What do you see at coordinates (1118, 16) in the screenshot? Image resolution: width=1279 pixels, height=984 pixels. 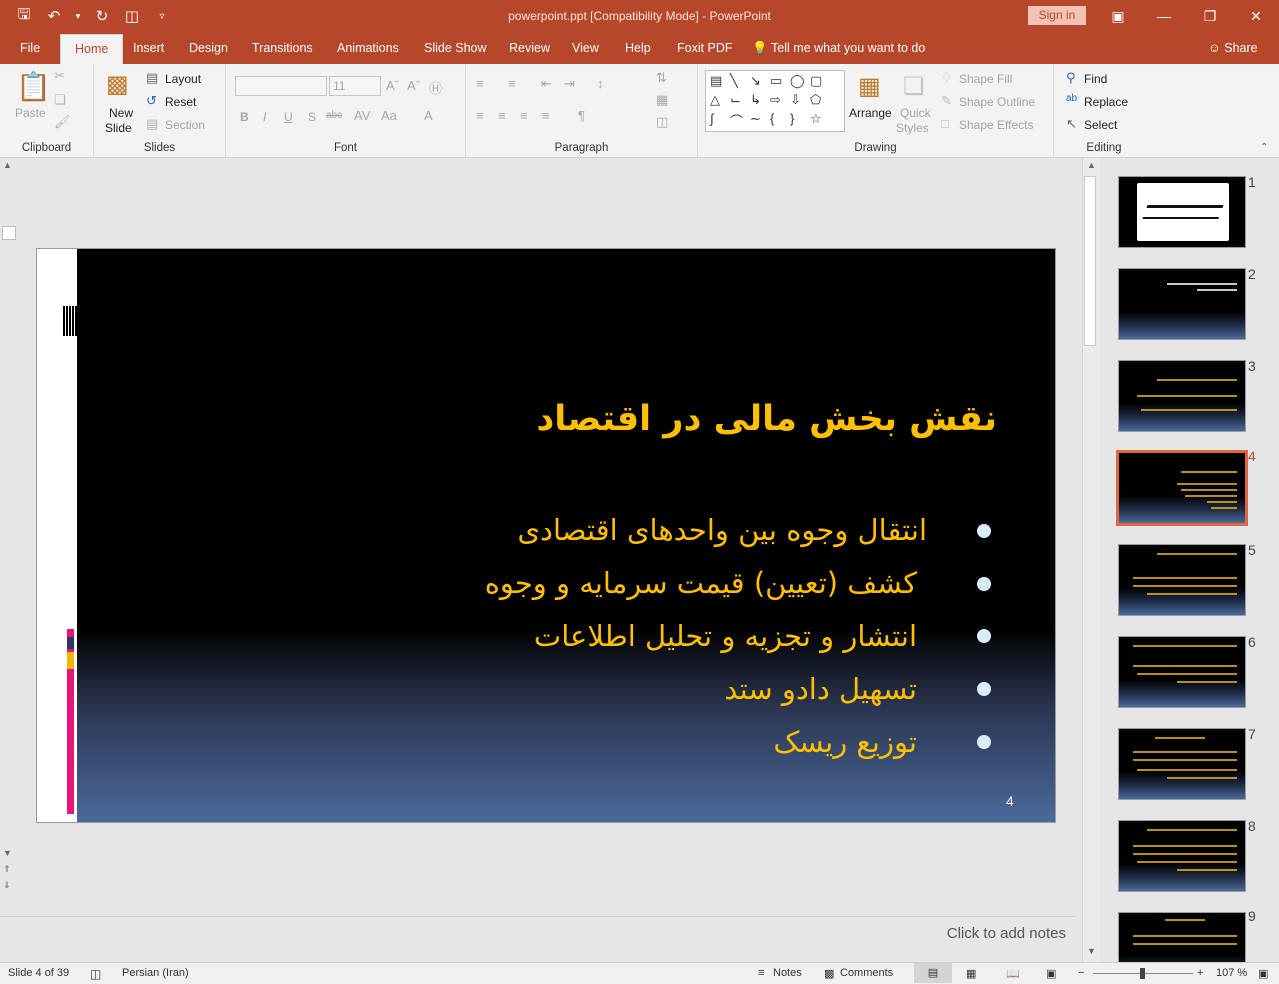 I see `ribbon-display-options-icon: ▣` at bounding box center [1118, 16].